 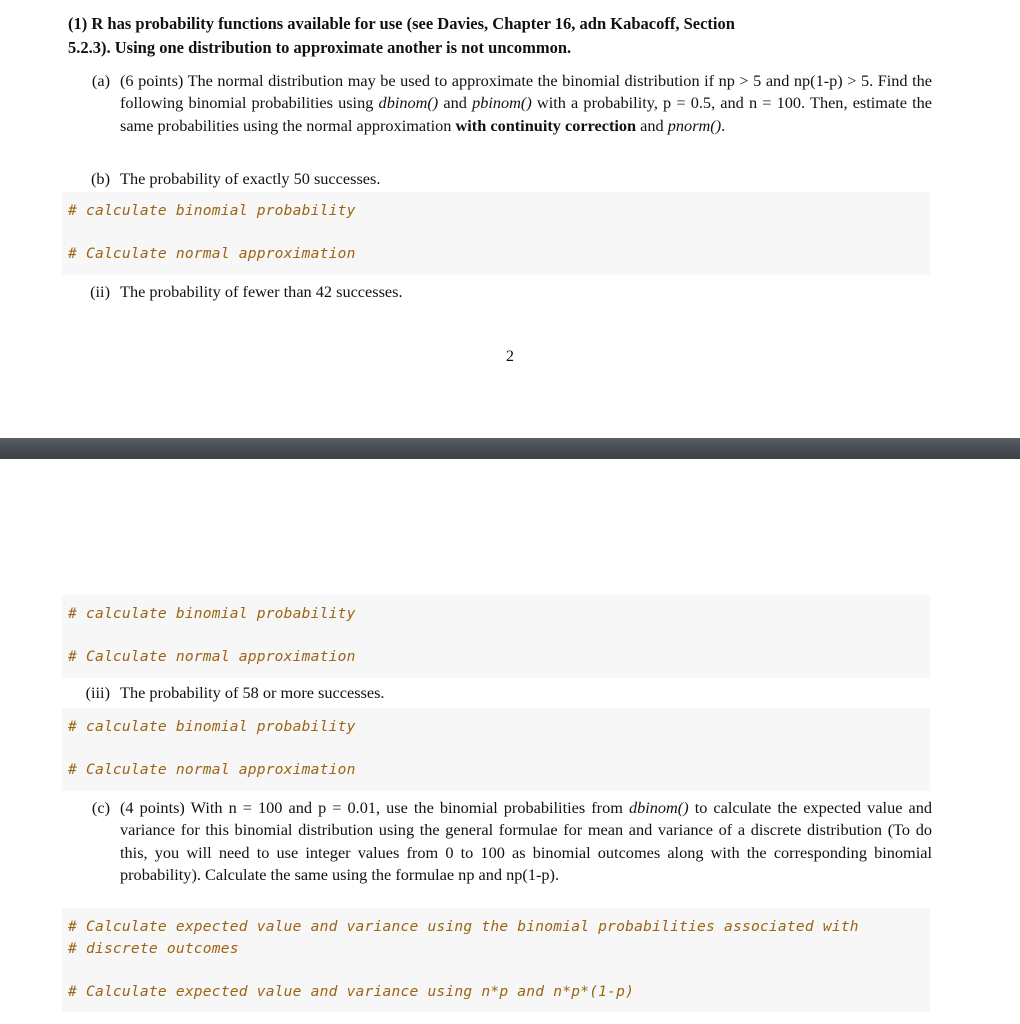 What do you see at coordinates (152, 807) in the screenshot?
I see `item-c-points: (4 points)` at bounding box center [152, 807].